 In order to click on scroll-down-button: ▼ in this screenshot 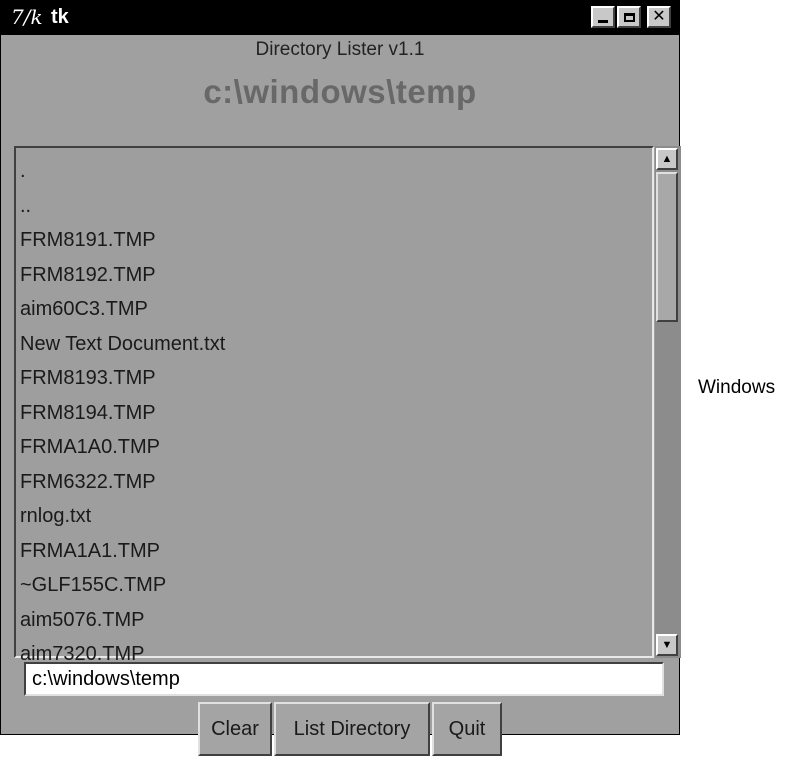, I will do `click(667, 645)`.